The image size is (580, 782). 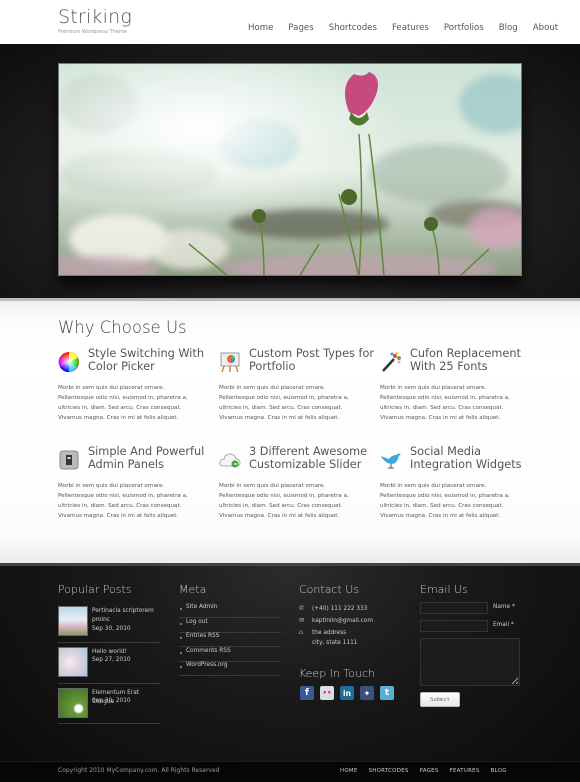 What do you see at coordinates (312, 360) in the screenshot?
I see `feature-title: Custom Post Types for Portfolio` at bounding box center [312, 360].